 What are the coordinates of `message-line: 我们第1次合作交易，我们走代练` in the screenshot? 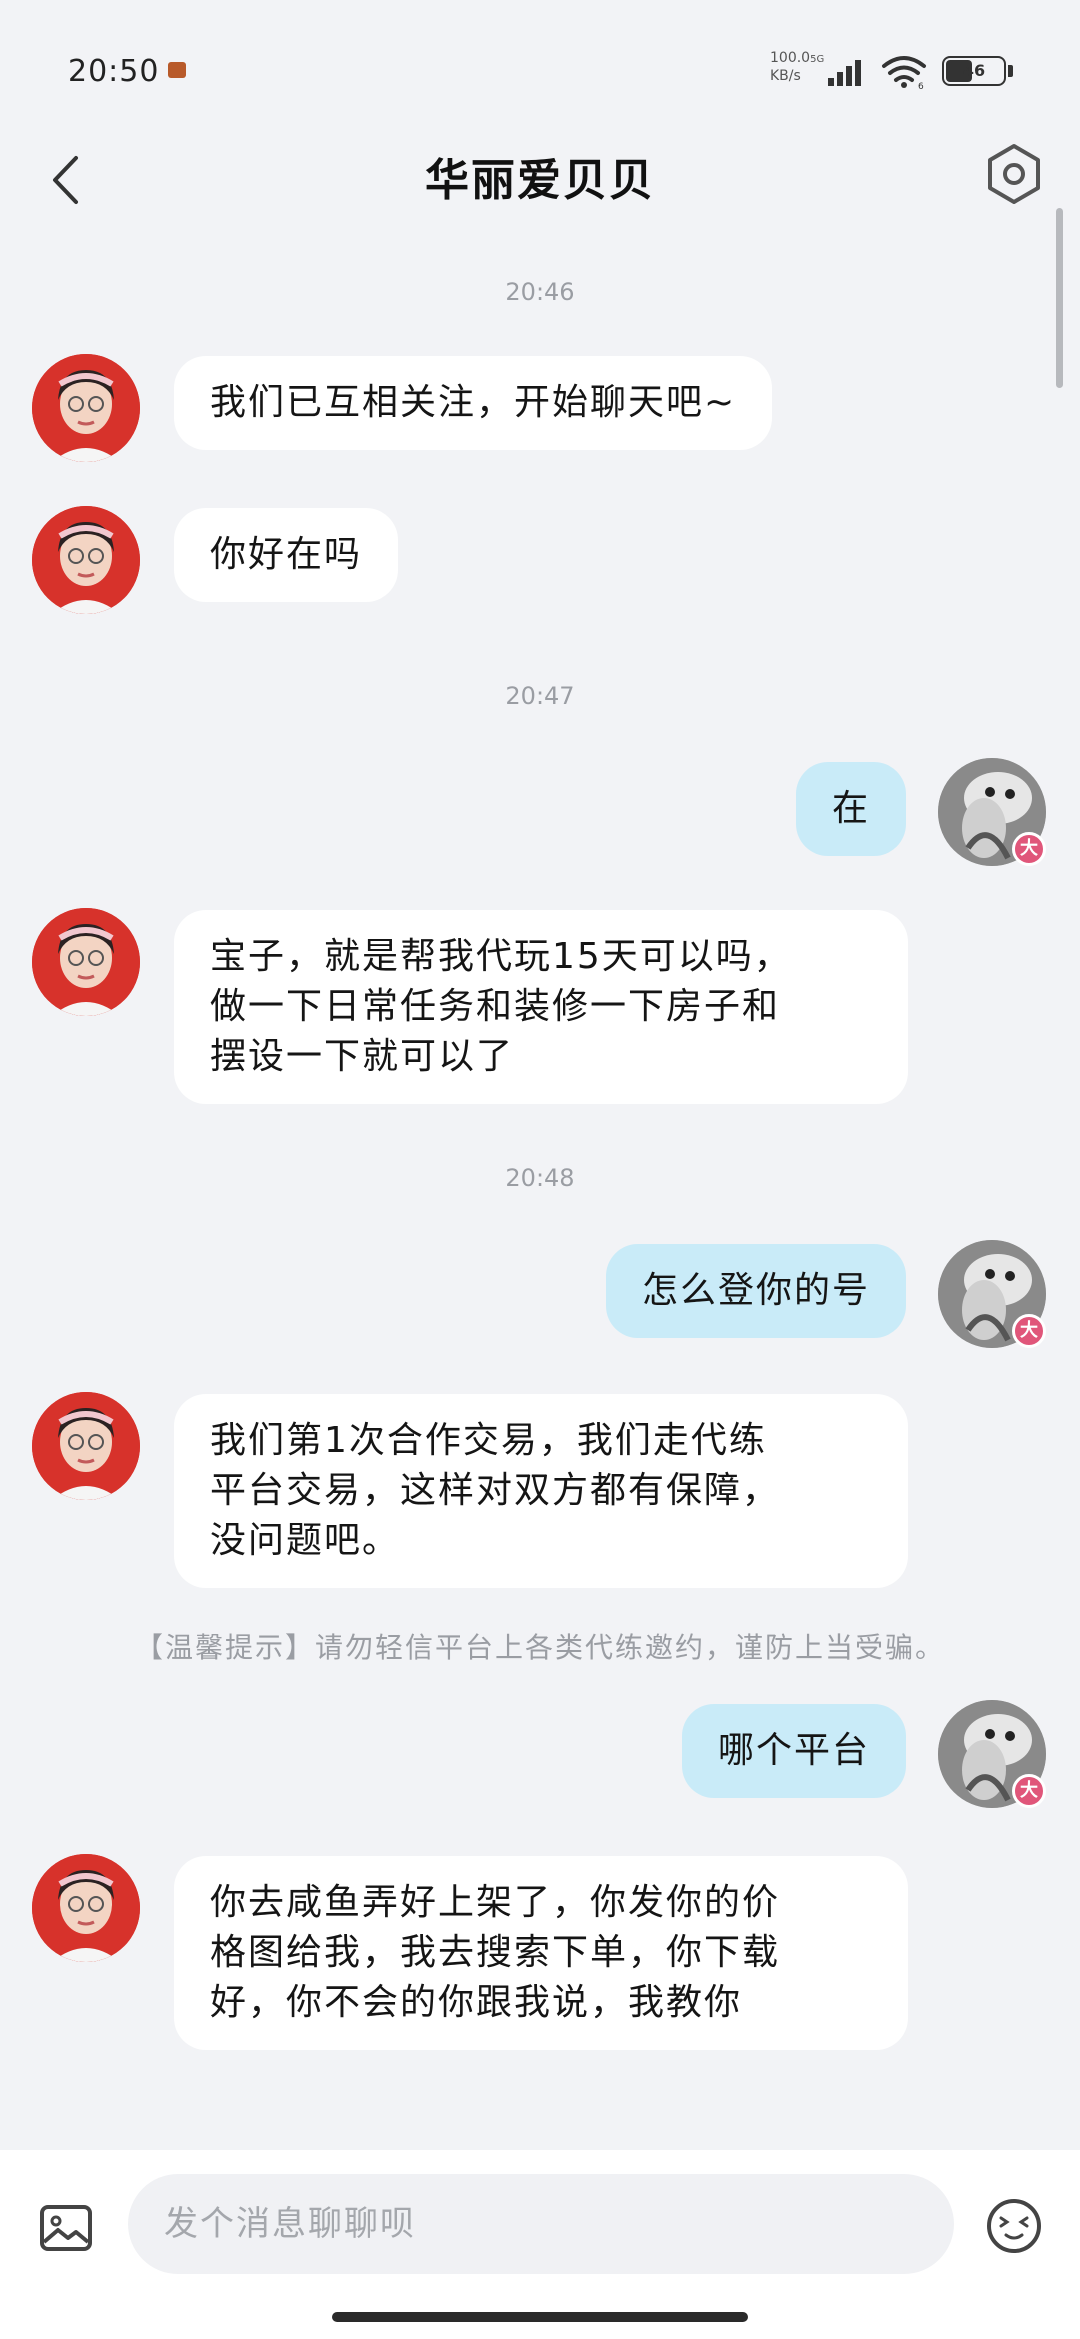 It's located at (488, 1440).